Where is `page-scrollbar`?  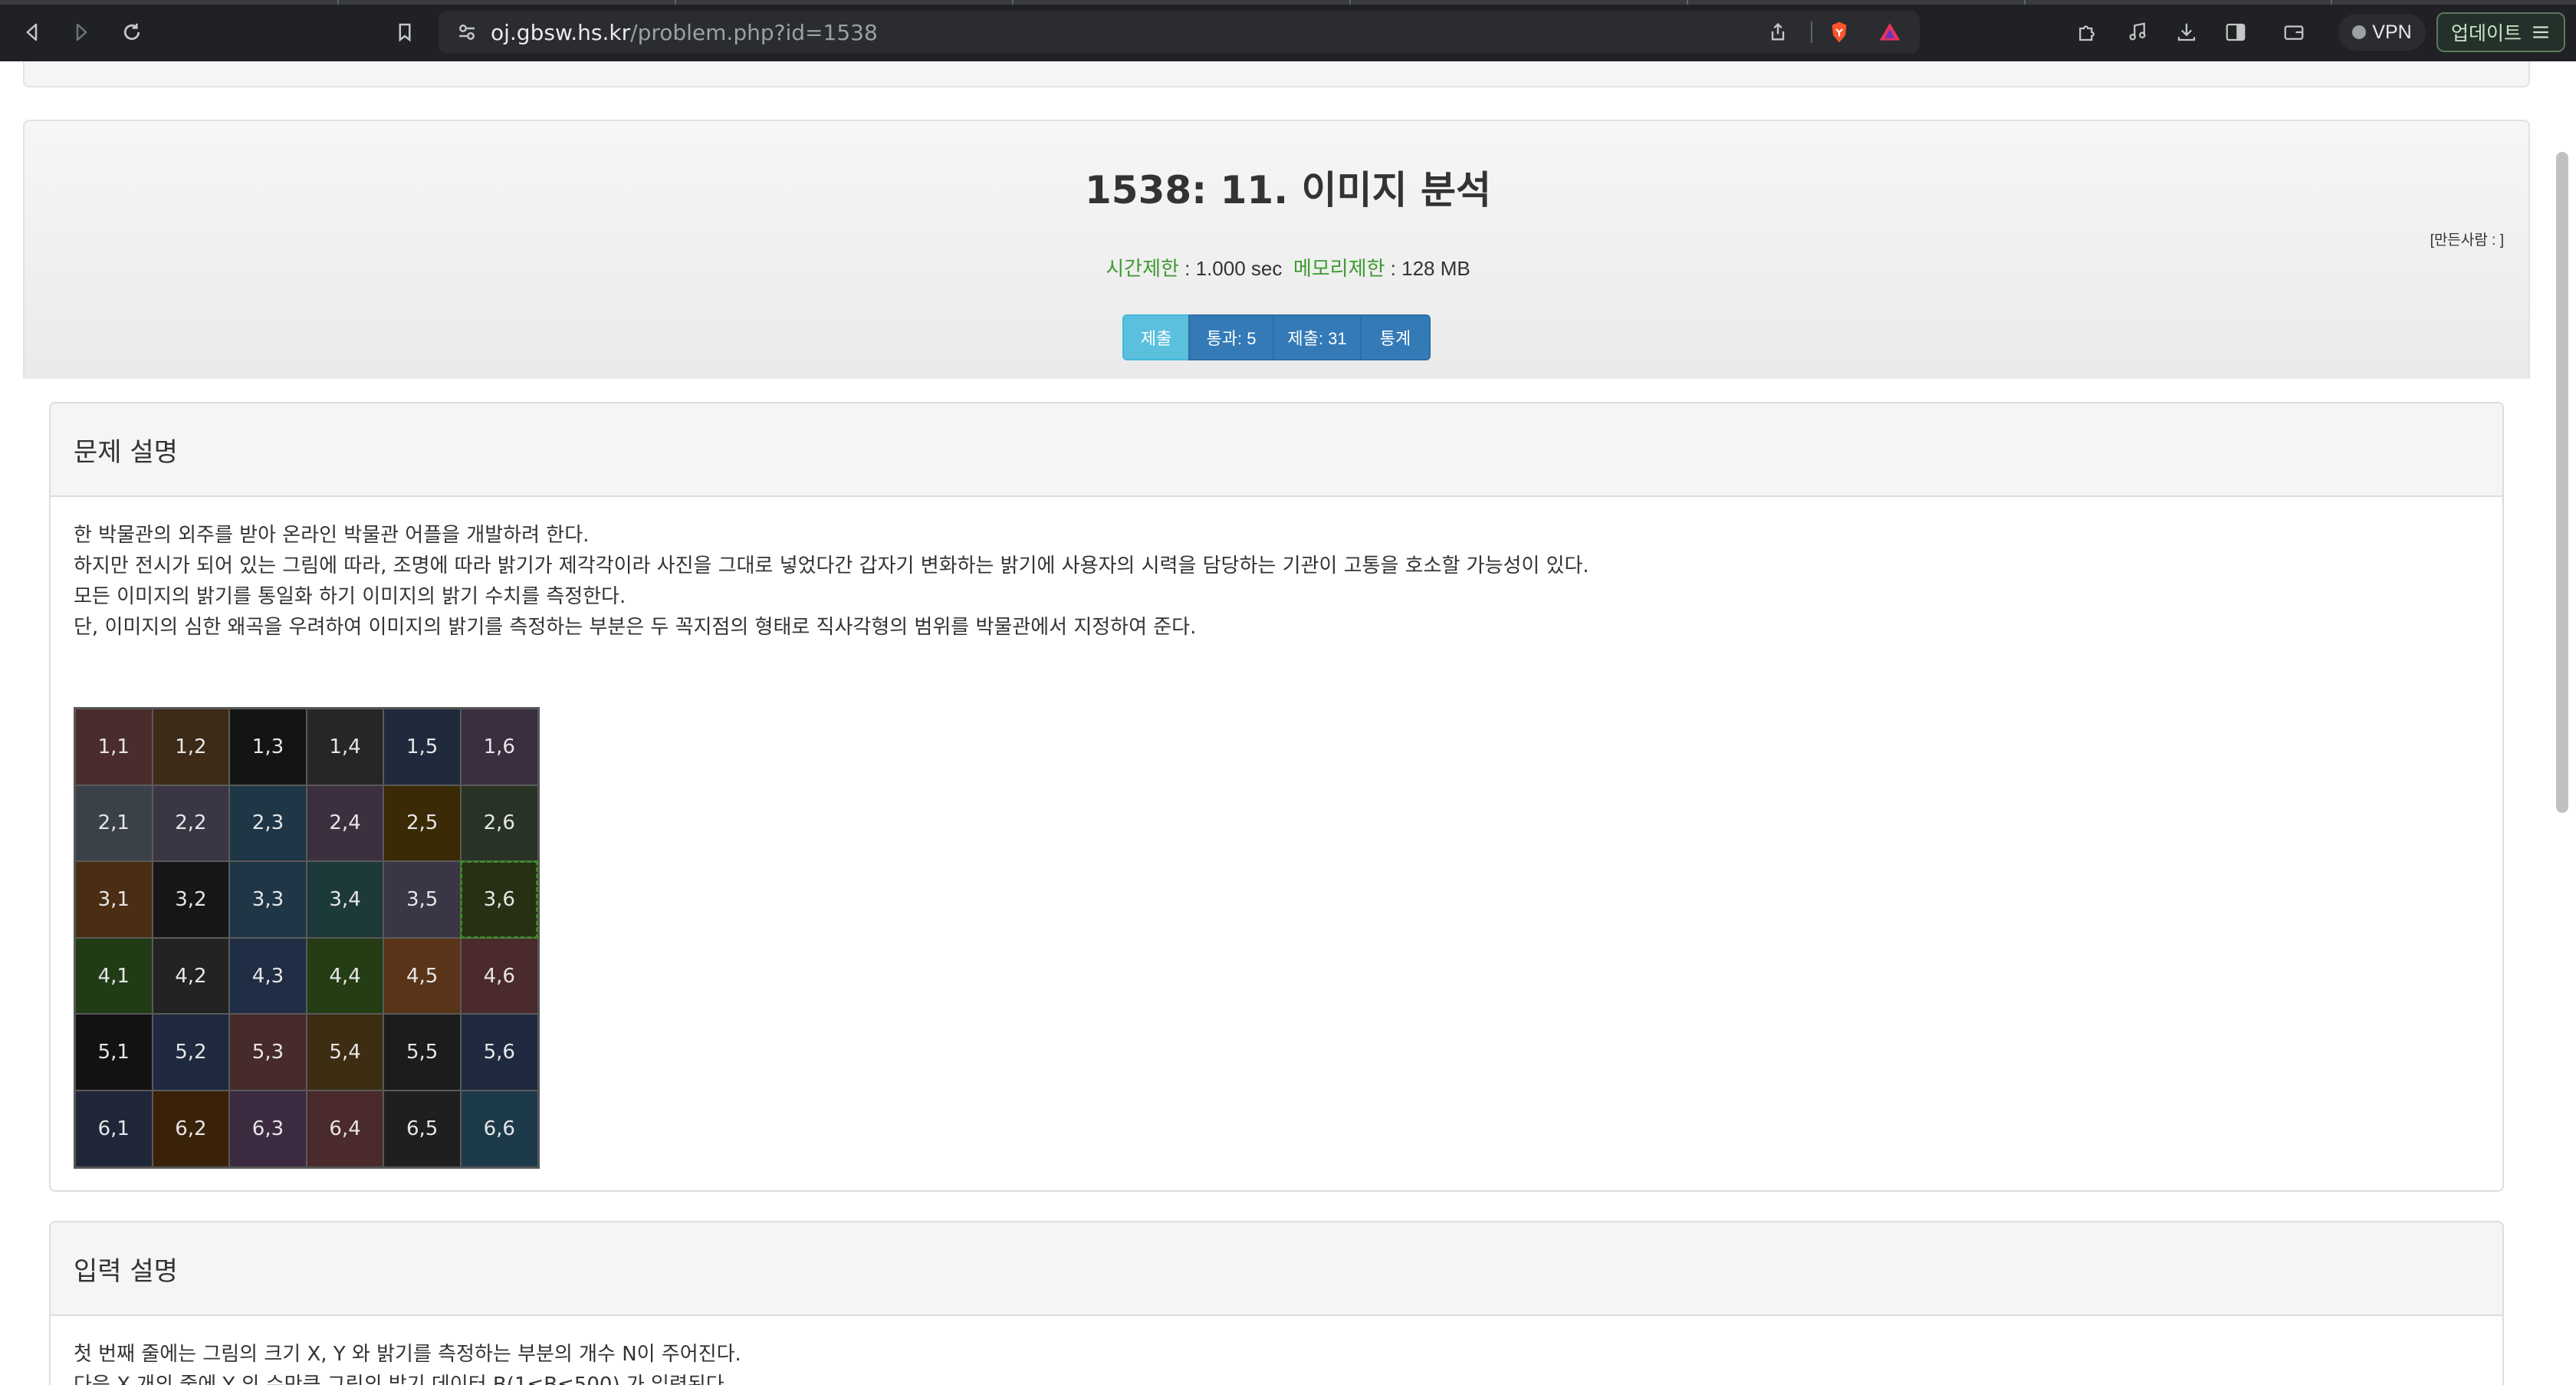
page-scrollbar is located at coordinates (2562, 483).